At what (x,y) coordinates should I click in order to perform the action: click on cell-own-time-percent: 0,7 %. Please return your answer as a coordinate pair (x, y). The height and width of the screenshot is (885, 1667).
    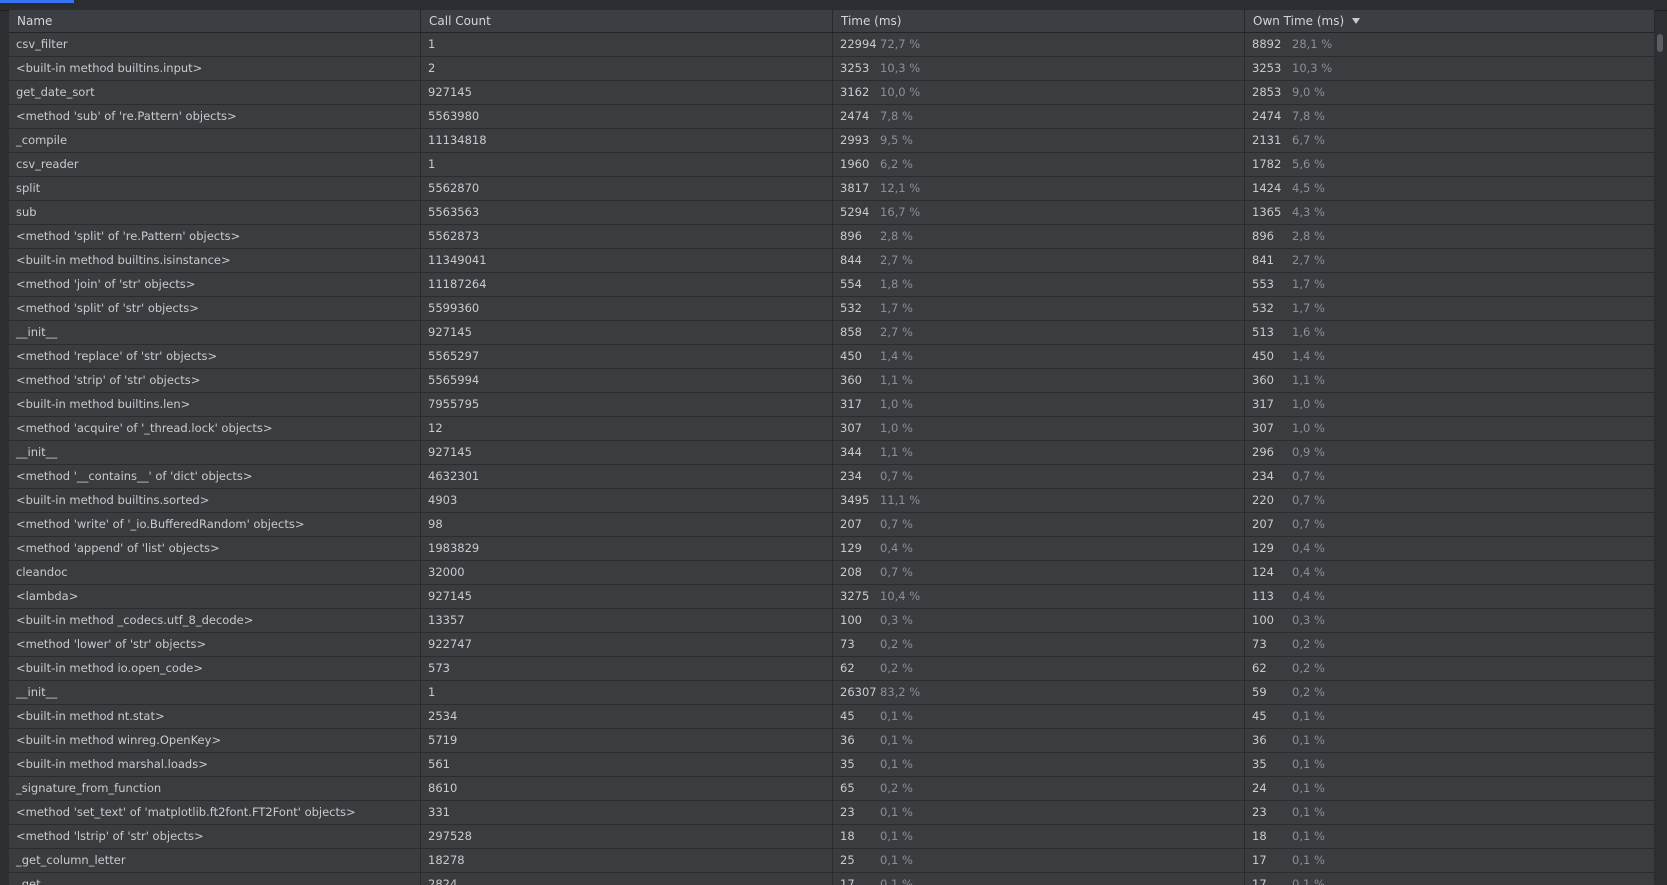
    Looking at the image, I should click on (1308, 500).